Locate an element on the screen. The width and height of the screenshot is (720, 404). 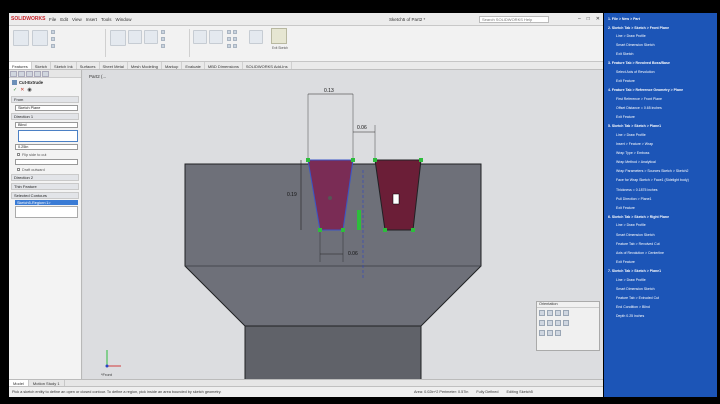
swept-cut-icon is located at coordinates (163, 31).